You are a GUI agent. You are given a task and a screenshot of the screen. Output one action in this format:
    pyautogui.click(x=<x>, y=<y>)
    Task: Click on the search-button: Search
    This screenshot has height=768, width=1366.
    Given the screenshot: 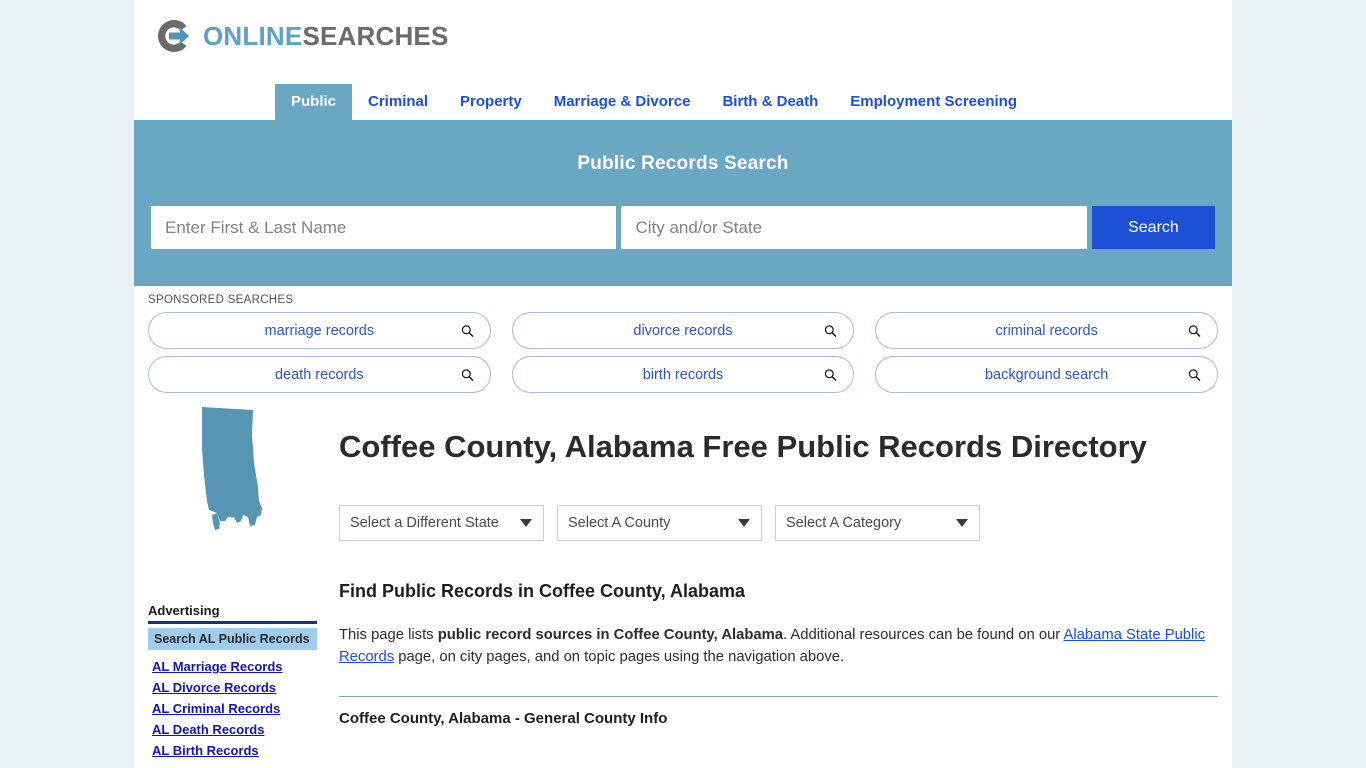 What is the action you would take?
    pyautogui.click(x=1153, y=227)
    